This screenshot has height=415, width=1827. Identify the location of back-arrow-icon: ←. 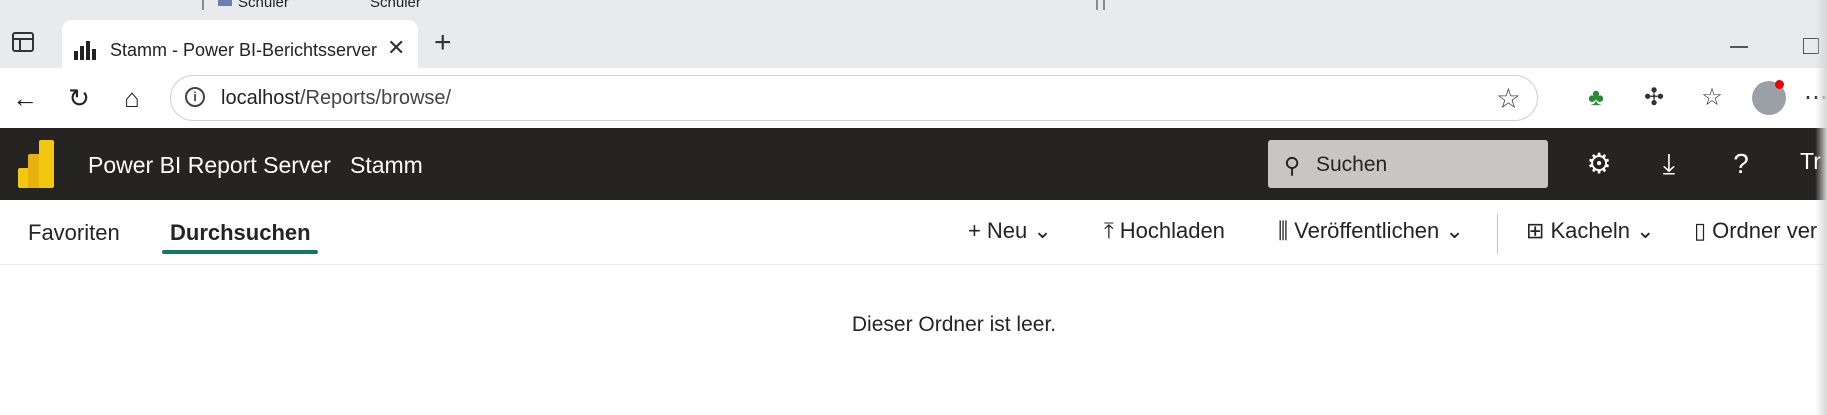
(25, 98).